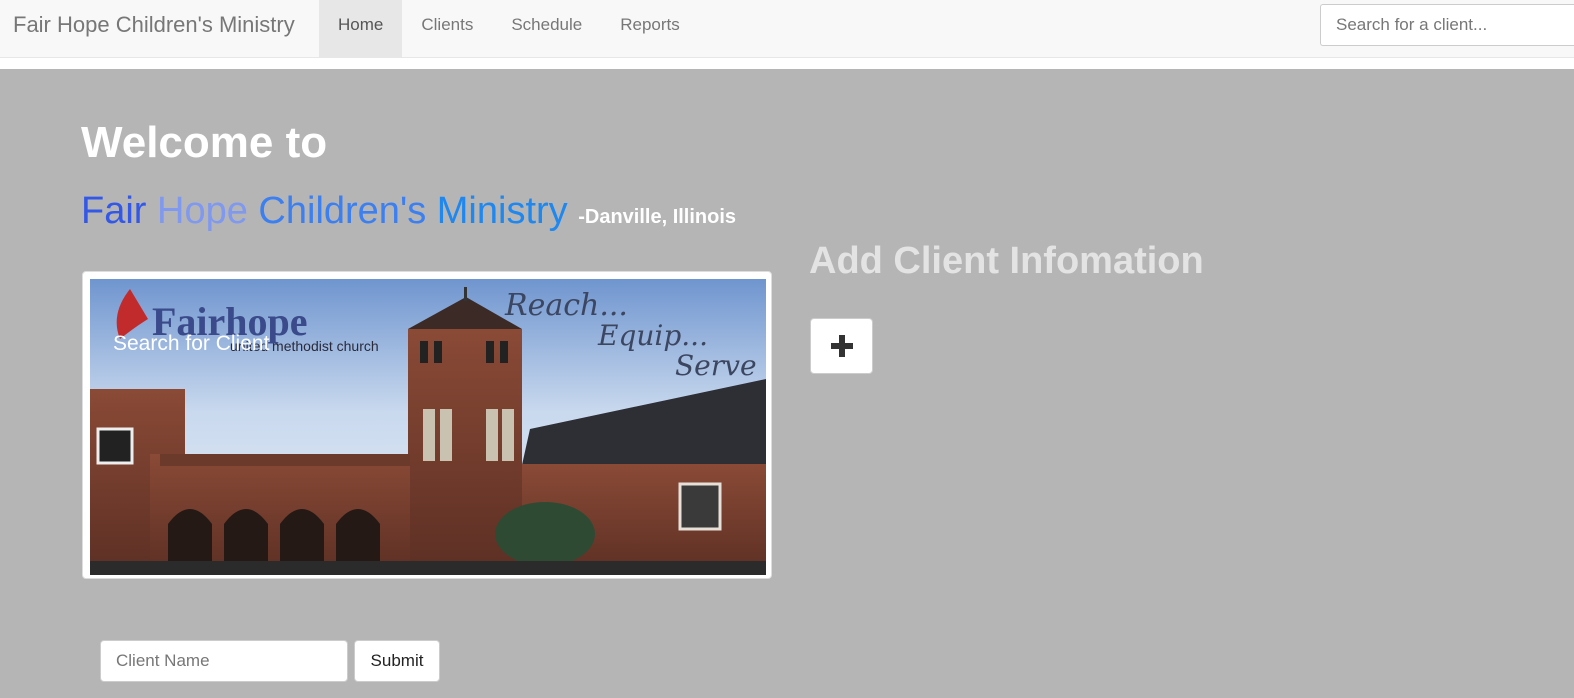  Describe the element at coordinates (716, 365) in the screenshot. I see `photo-tagline-serve: Serve` at that location.